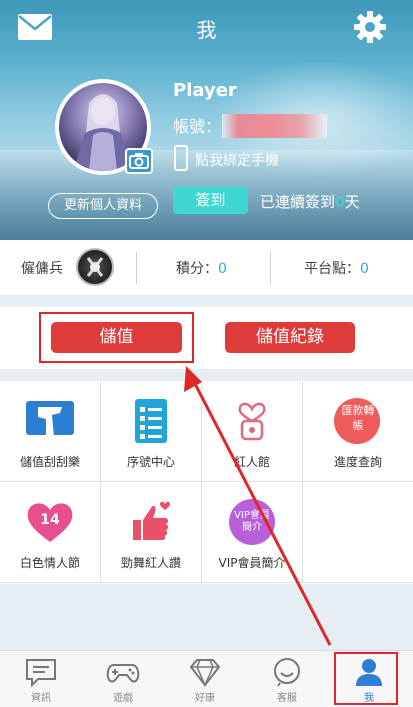  I want to click on tab-news: 資訊, so click(41, 679).